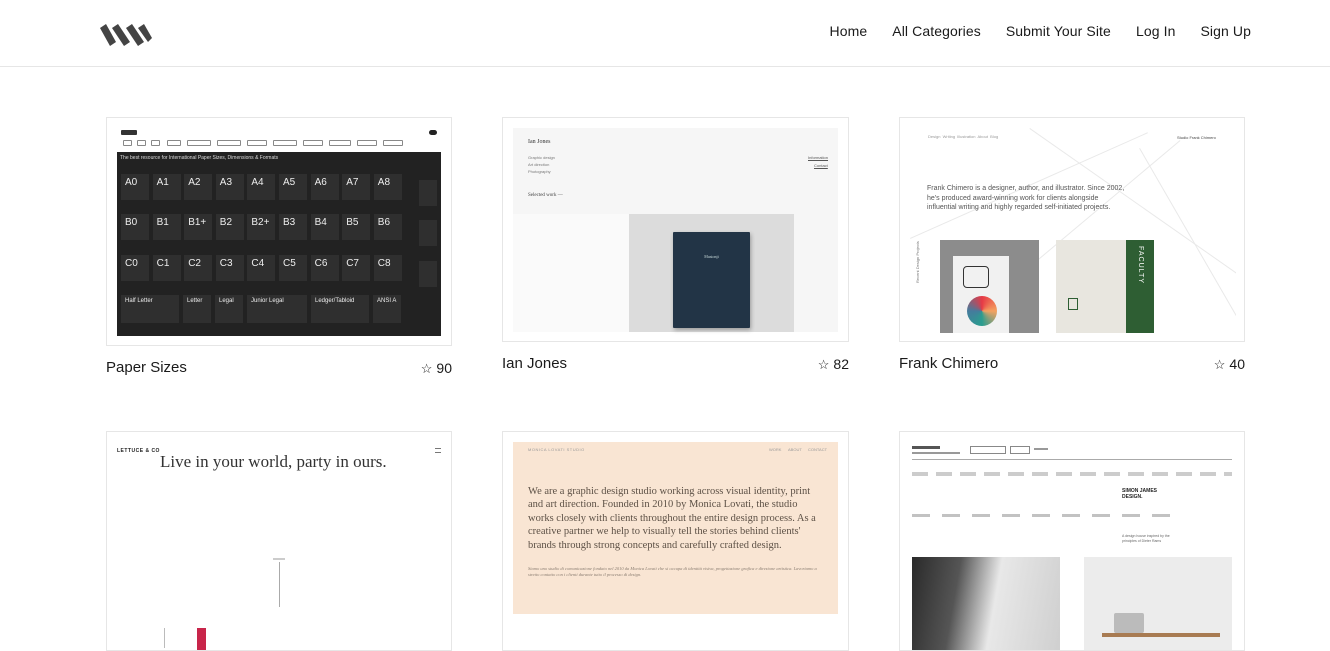 This screenshot has height=651, width=1330. I want to click on paper-size-cell: C1, so click(166, 268).